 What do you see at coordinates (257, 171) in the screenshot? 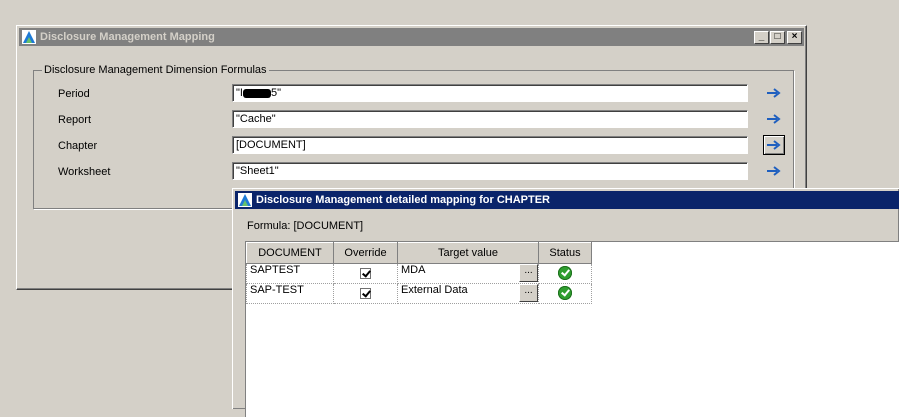
I see `worksheet-value: "Sheet1"` at bounding box center [257, 171].